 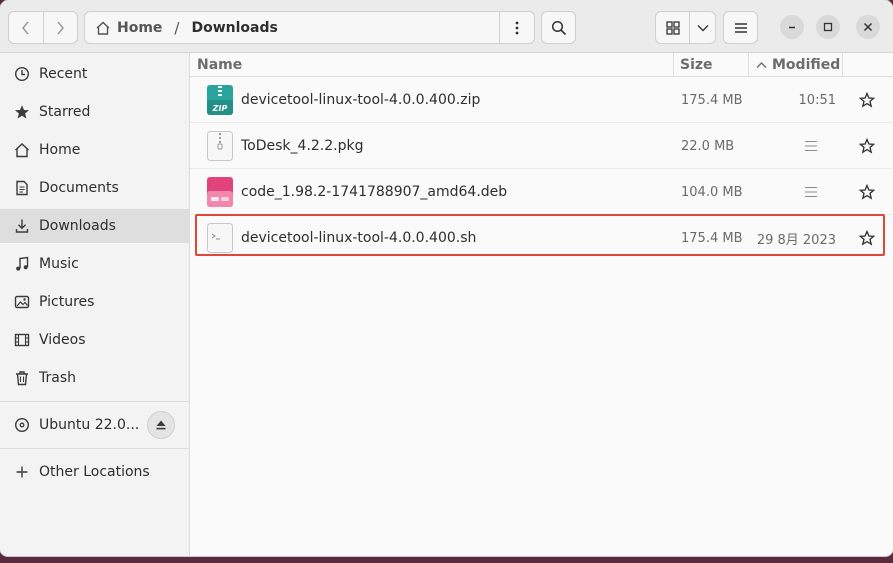 What do you see at coordinates (94, 378) in the screenshot?
I see `sidebar-item-trash: Trash` at bounding box center [94, 378].